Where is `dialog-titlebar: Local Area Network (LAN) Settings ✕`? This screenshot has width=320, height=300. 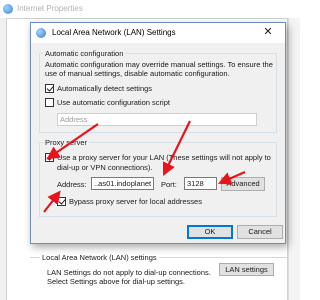
dialog-titlebar: Local Area Network (LAN) Settings ✕ is located at coordinates (158, 33).